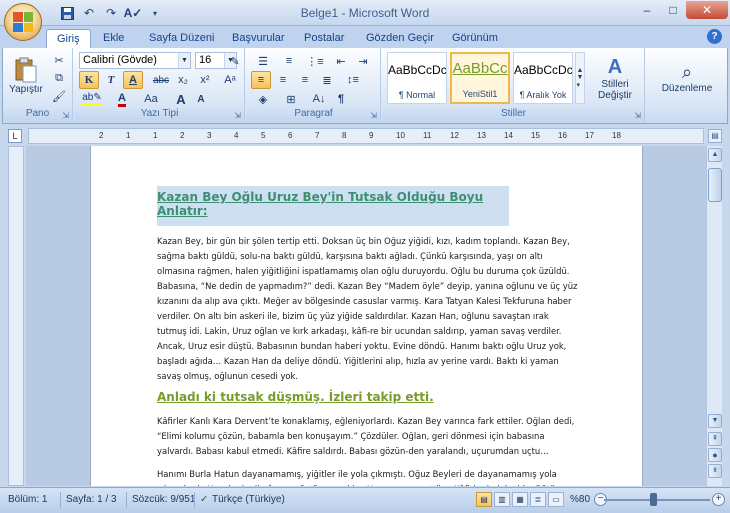 The height and width of the screenshot is (513, 730). Describe the element at coordinates (184, 60) in the screenshot. I see `chevron-down-icon: ▼` at that location.